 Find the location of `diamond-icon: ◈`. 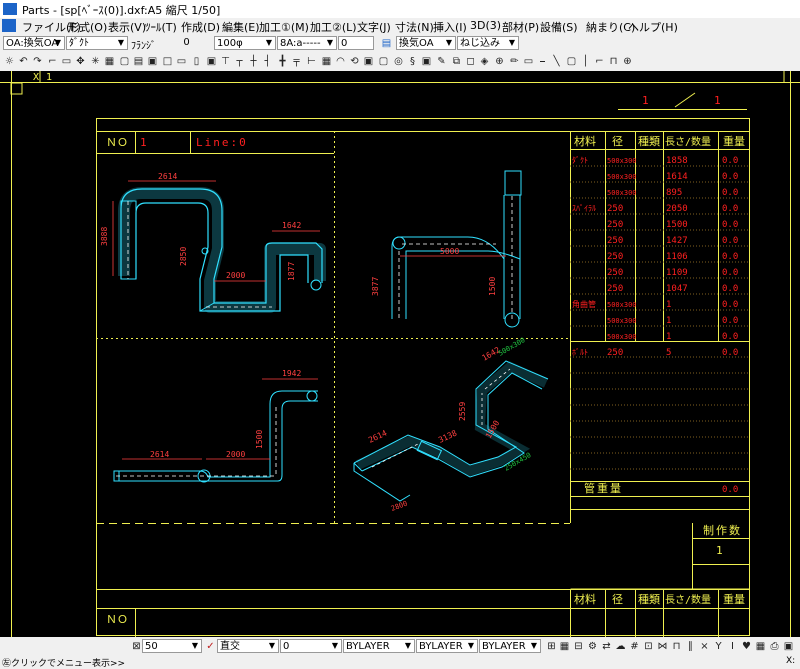

diamond-icon: ◈ is located at coordinates (484, 61).